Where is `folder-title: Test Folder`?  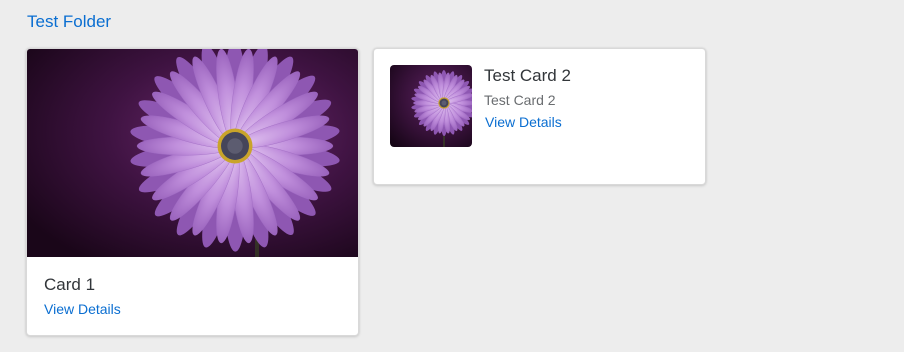 folder-title: Test Folder is located at coordinates (69, 22).